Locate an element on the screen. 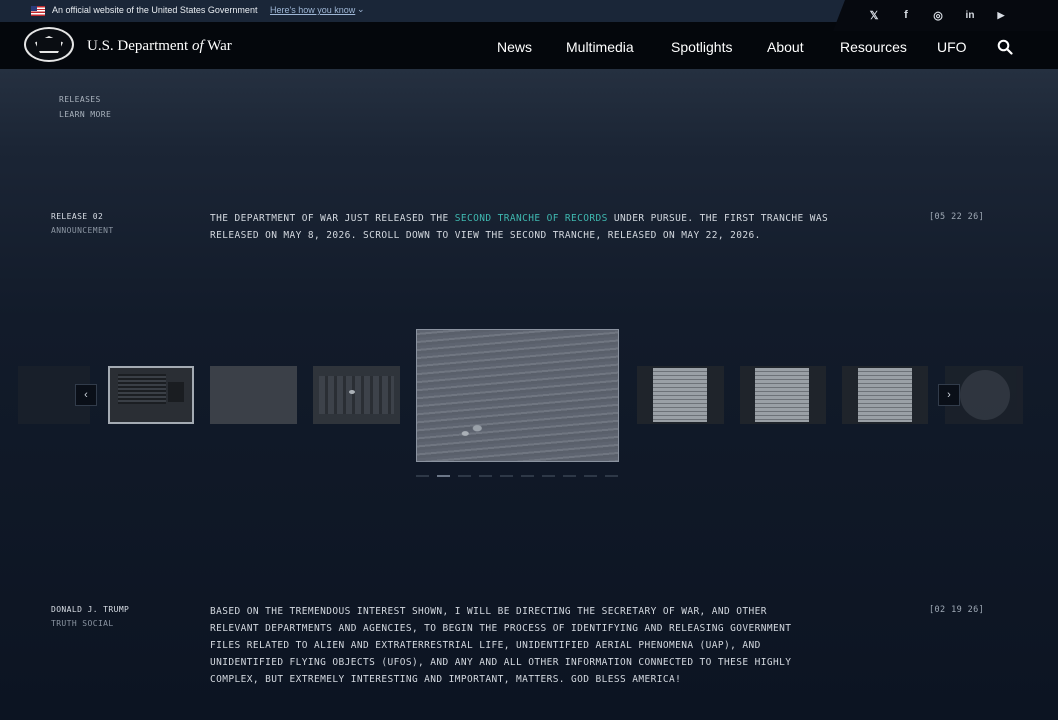 The width and height of the screenshot is (1058, 720). facebook-icon: f is located at coordinates (906, 15).